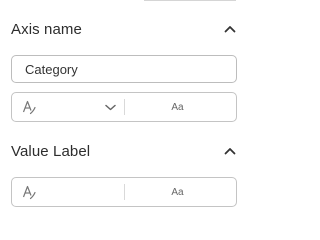  I want to click on axis-name-font-size-button: Aa, so click(180, 107).